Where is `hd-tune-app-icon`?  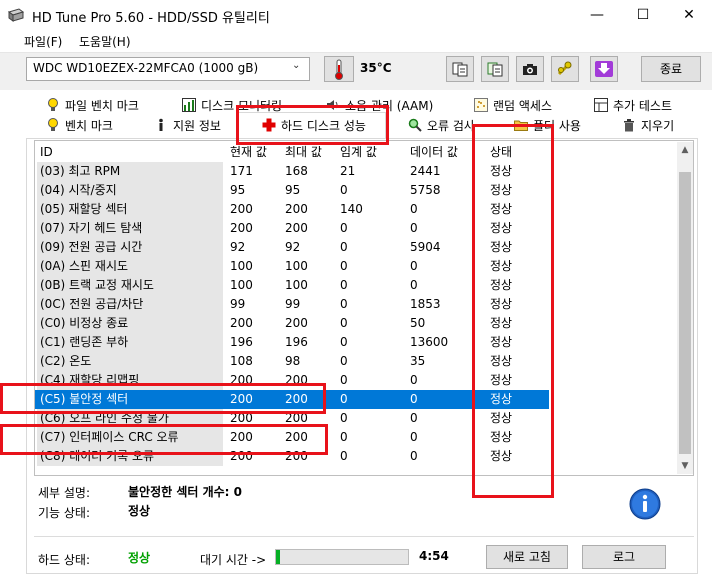
hd-tune-app-icon is located at coordinates (16, 15).